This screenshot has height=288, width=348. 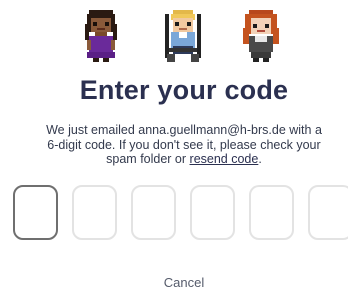 What do you see at coordinates (271, 212) in the screenshot?
I see `code-digit-5-input` at bounding box center [271, 212].